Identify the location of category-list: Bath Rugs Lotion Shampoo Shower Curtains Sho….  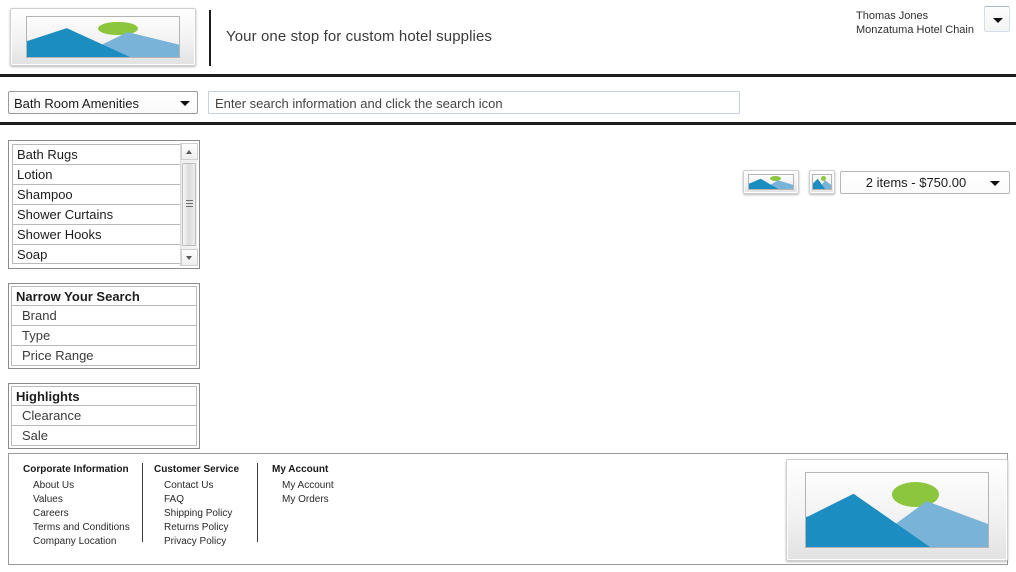
(104, 204).